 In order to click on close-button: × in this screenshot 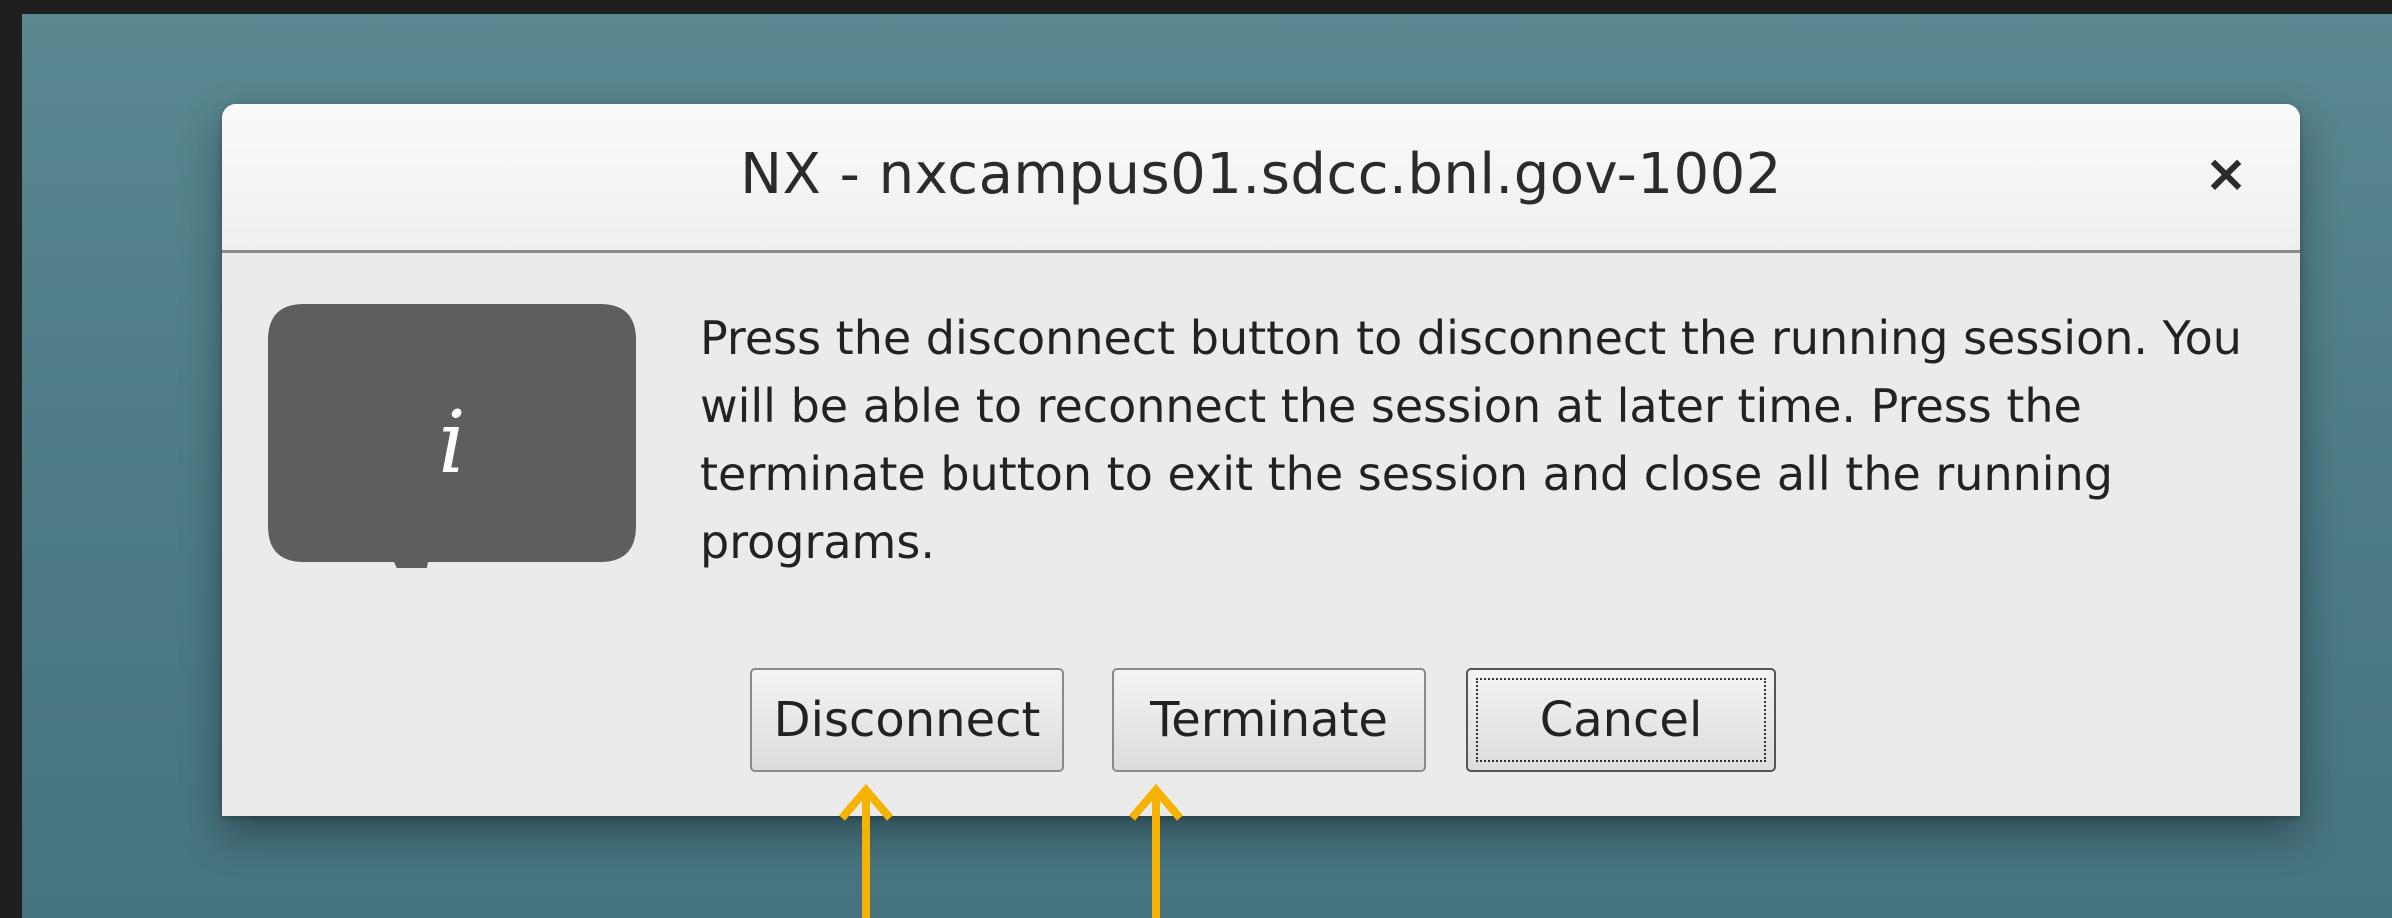, I will do `click(2226, 174)`.